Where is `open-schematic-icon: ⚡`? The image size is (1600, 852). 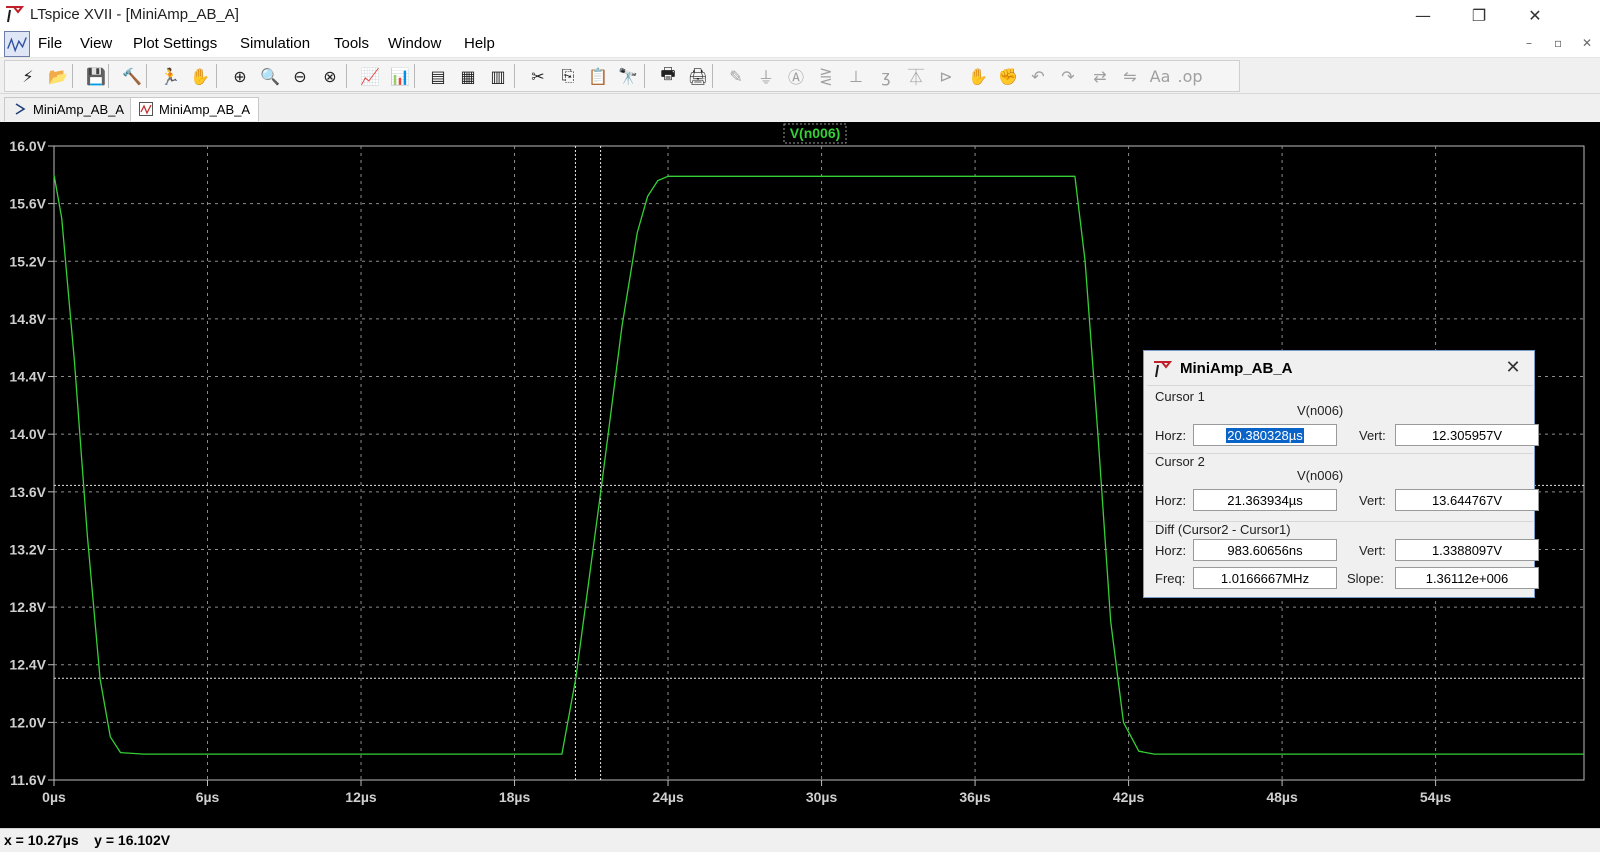 open-schematic-icon: ⚡ is located at coordinates (28, 76).